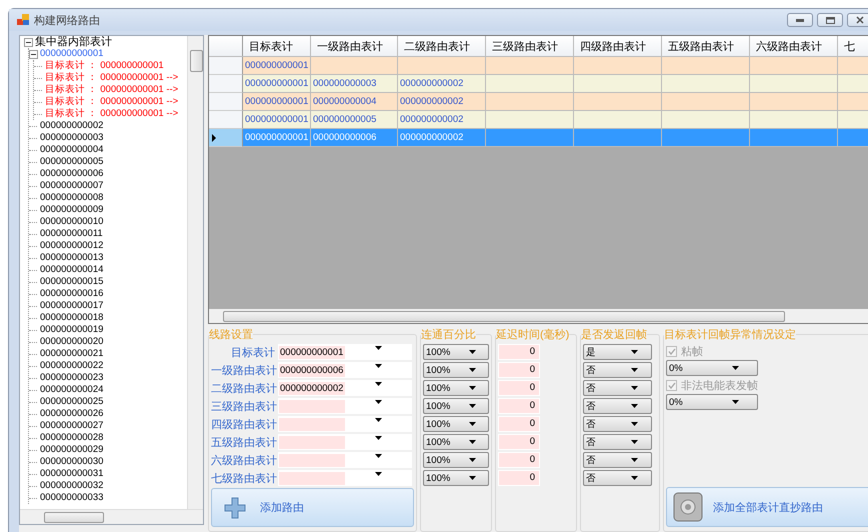 The image size is (868, 532). What do you see at coordinates (71, 222) in the screenshot?
I see `tree-item: 000000000010` at bounding box center [71, 222].